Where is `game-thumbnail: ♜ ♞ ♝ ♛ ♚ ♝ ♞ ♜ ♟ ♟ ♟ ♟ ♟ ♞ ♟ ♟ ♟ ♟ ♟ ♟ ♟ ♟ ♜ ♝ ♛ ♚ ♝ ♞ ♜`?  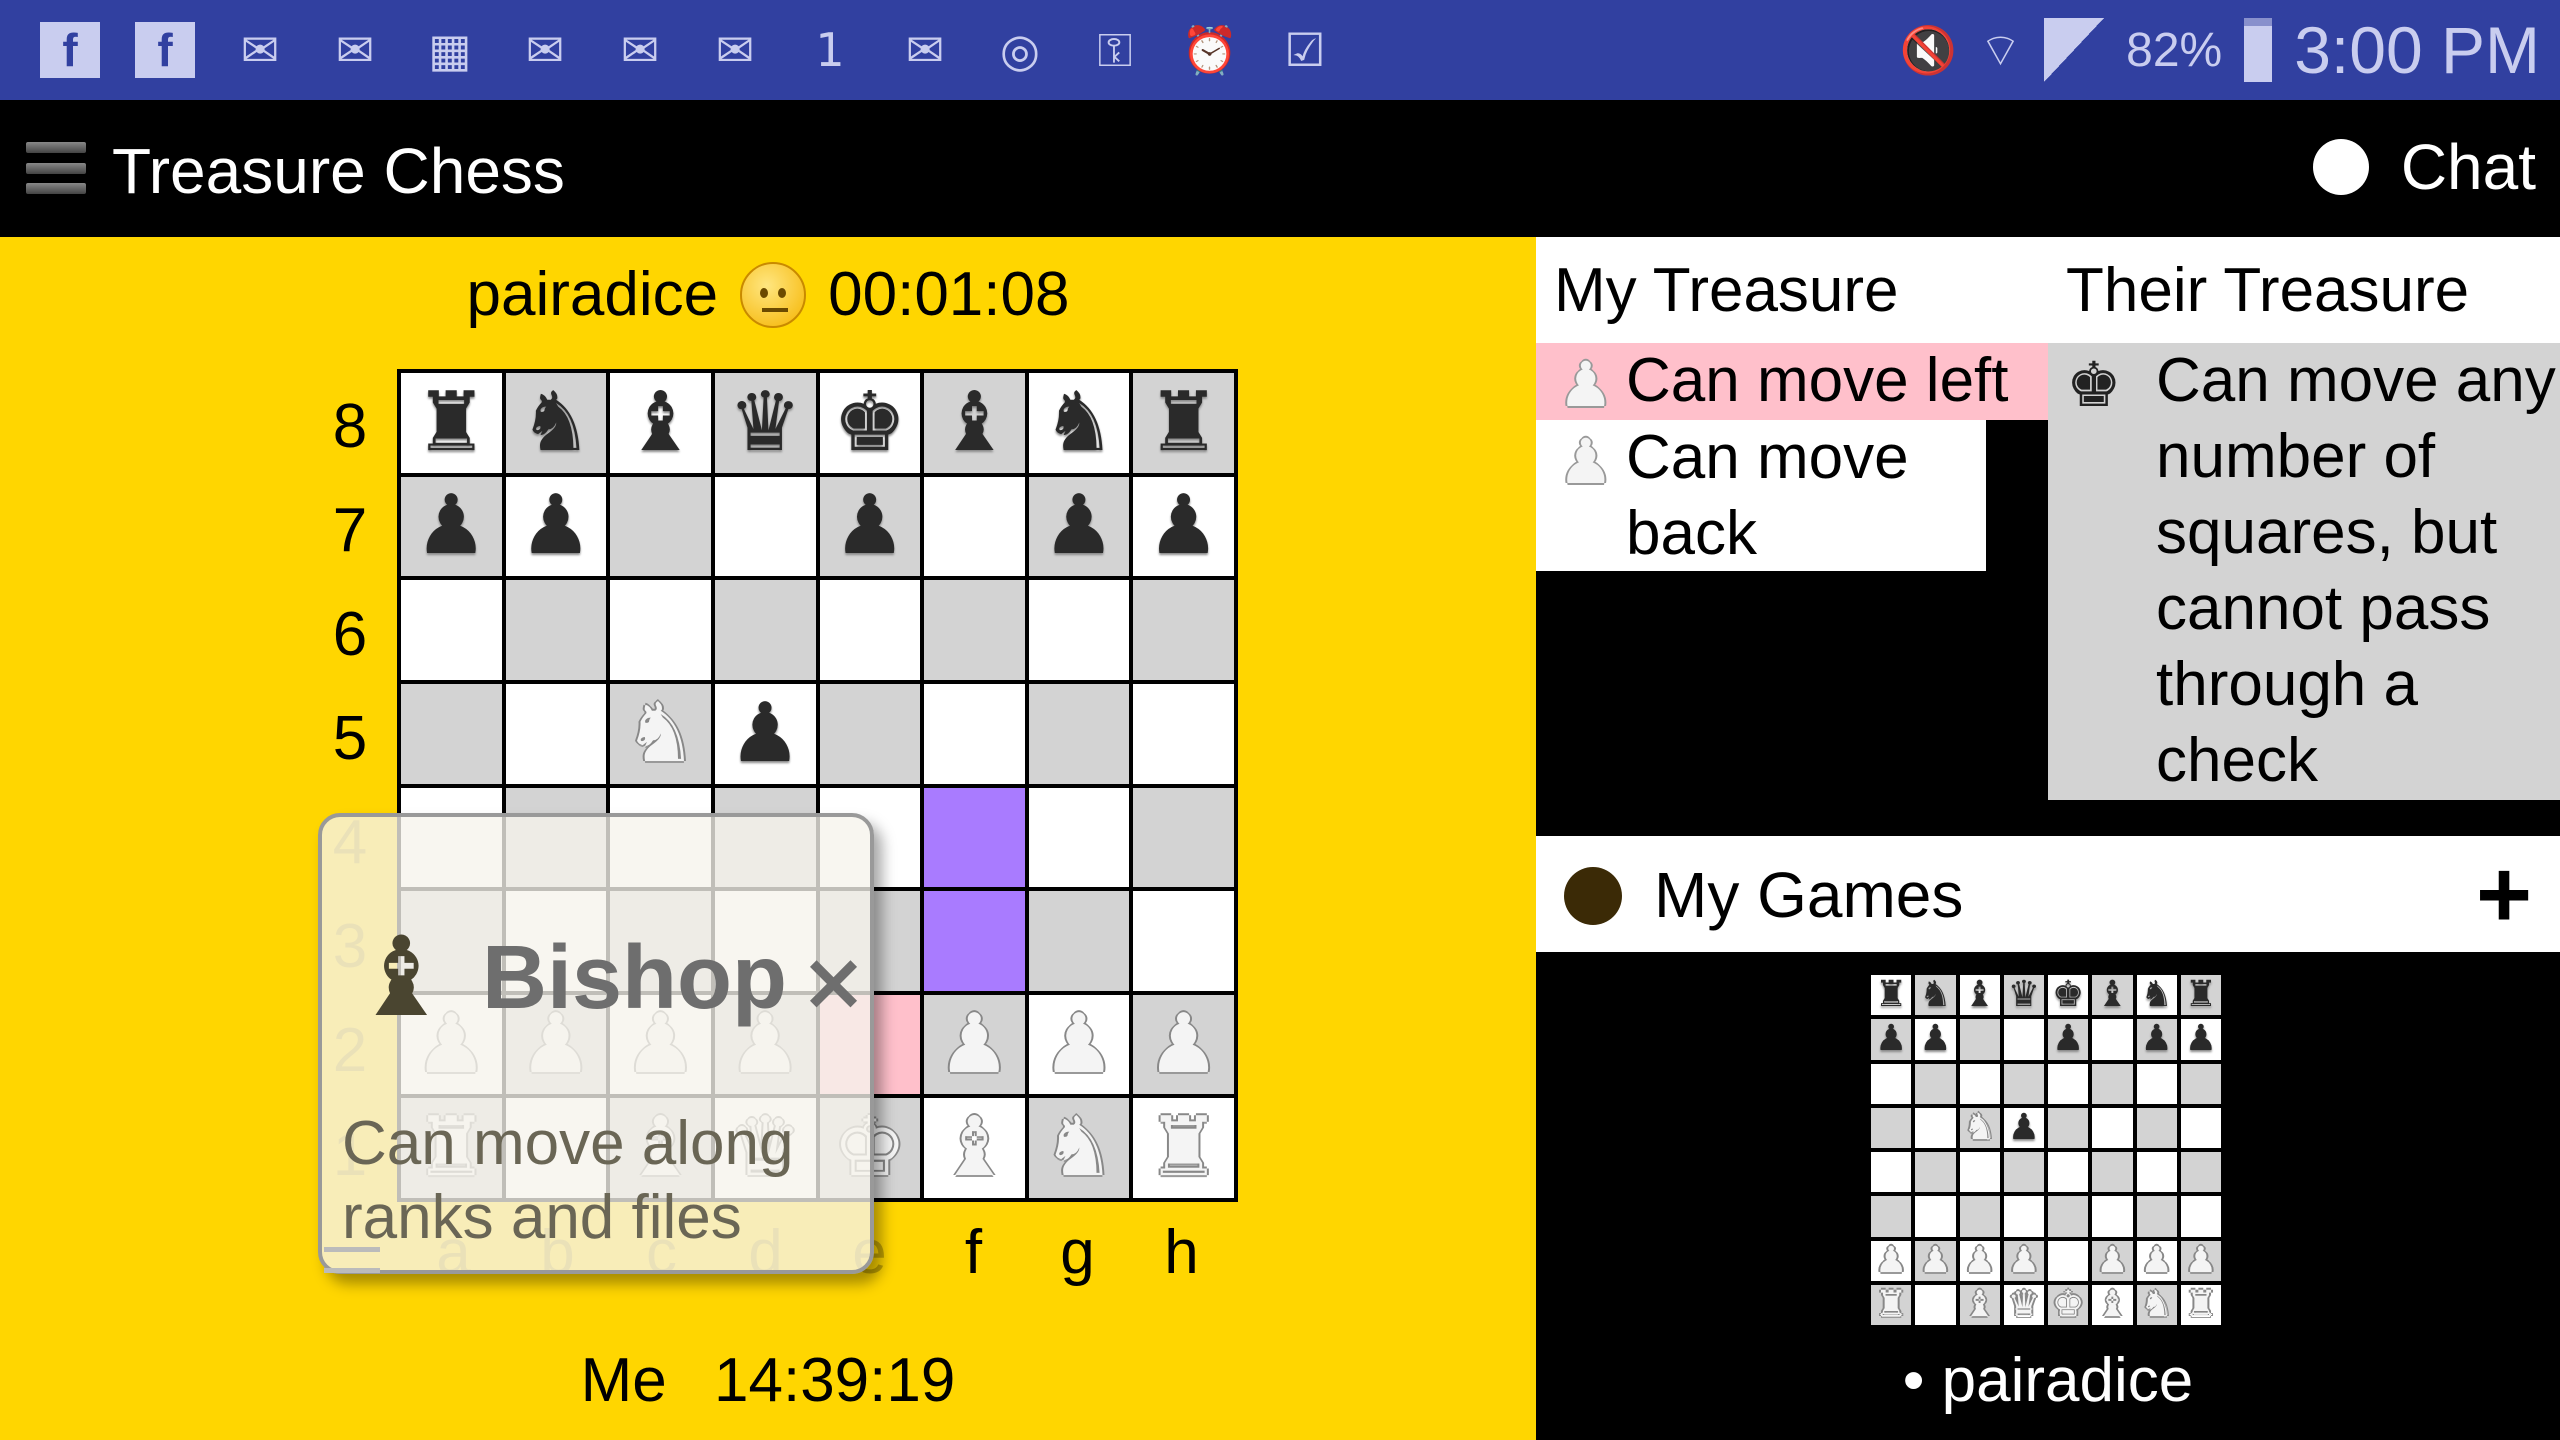
game-thumbnail: ♜ ♞ ♝ ♛ ♚ ♝ ♞ ♜ ♟ ♟ ♟ ♟ ♟ ♞ ♟ ♟ ♟ ♟ ♟ ♟ ♟ ♟ ♜ ♝ ♛ ♚ ♝ ♞ ♜ is located at coordinates (2046, 1150).